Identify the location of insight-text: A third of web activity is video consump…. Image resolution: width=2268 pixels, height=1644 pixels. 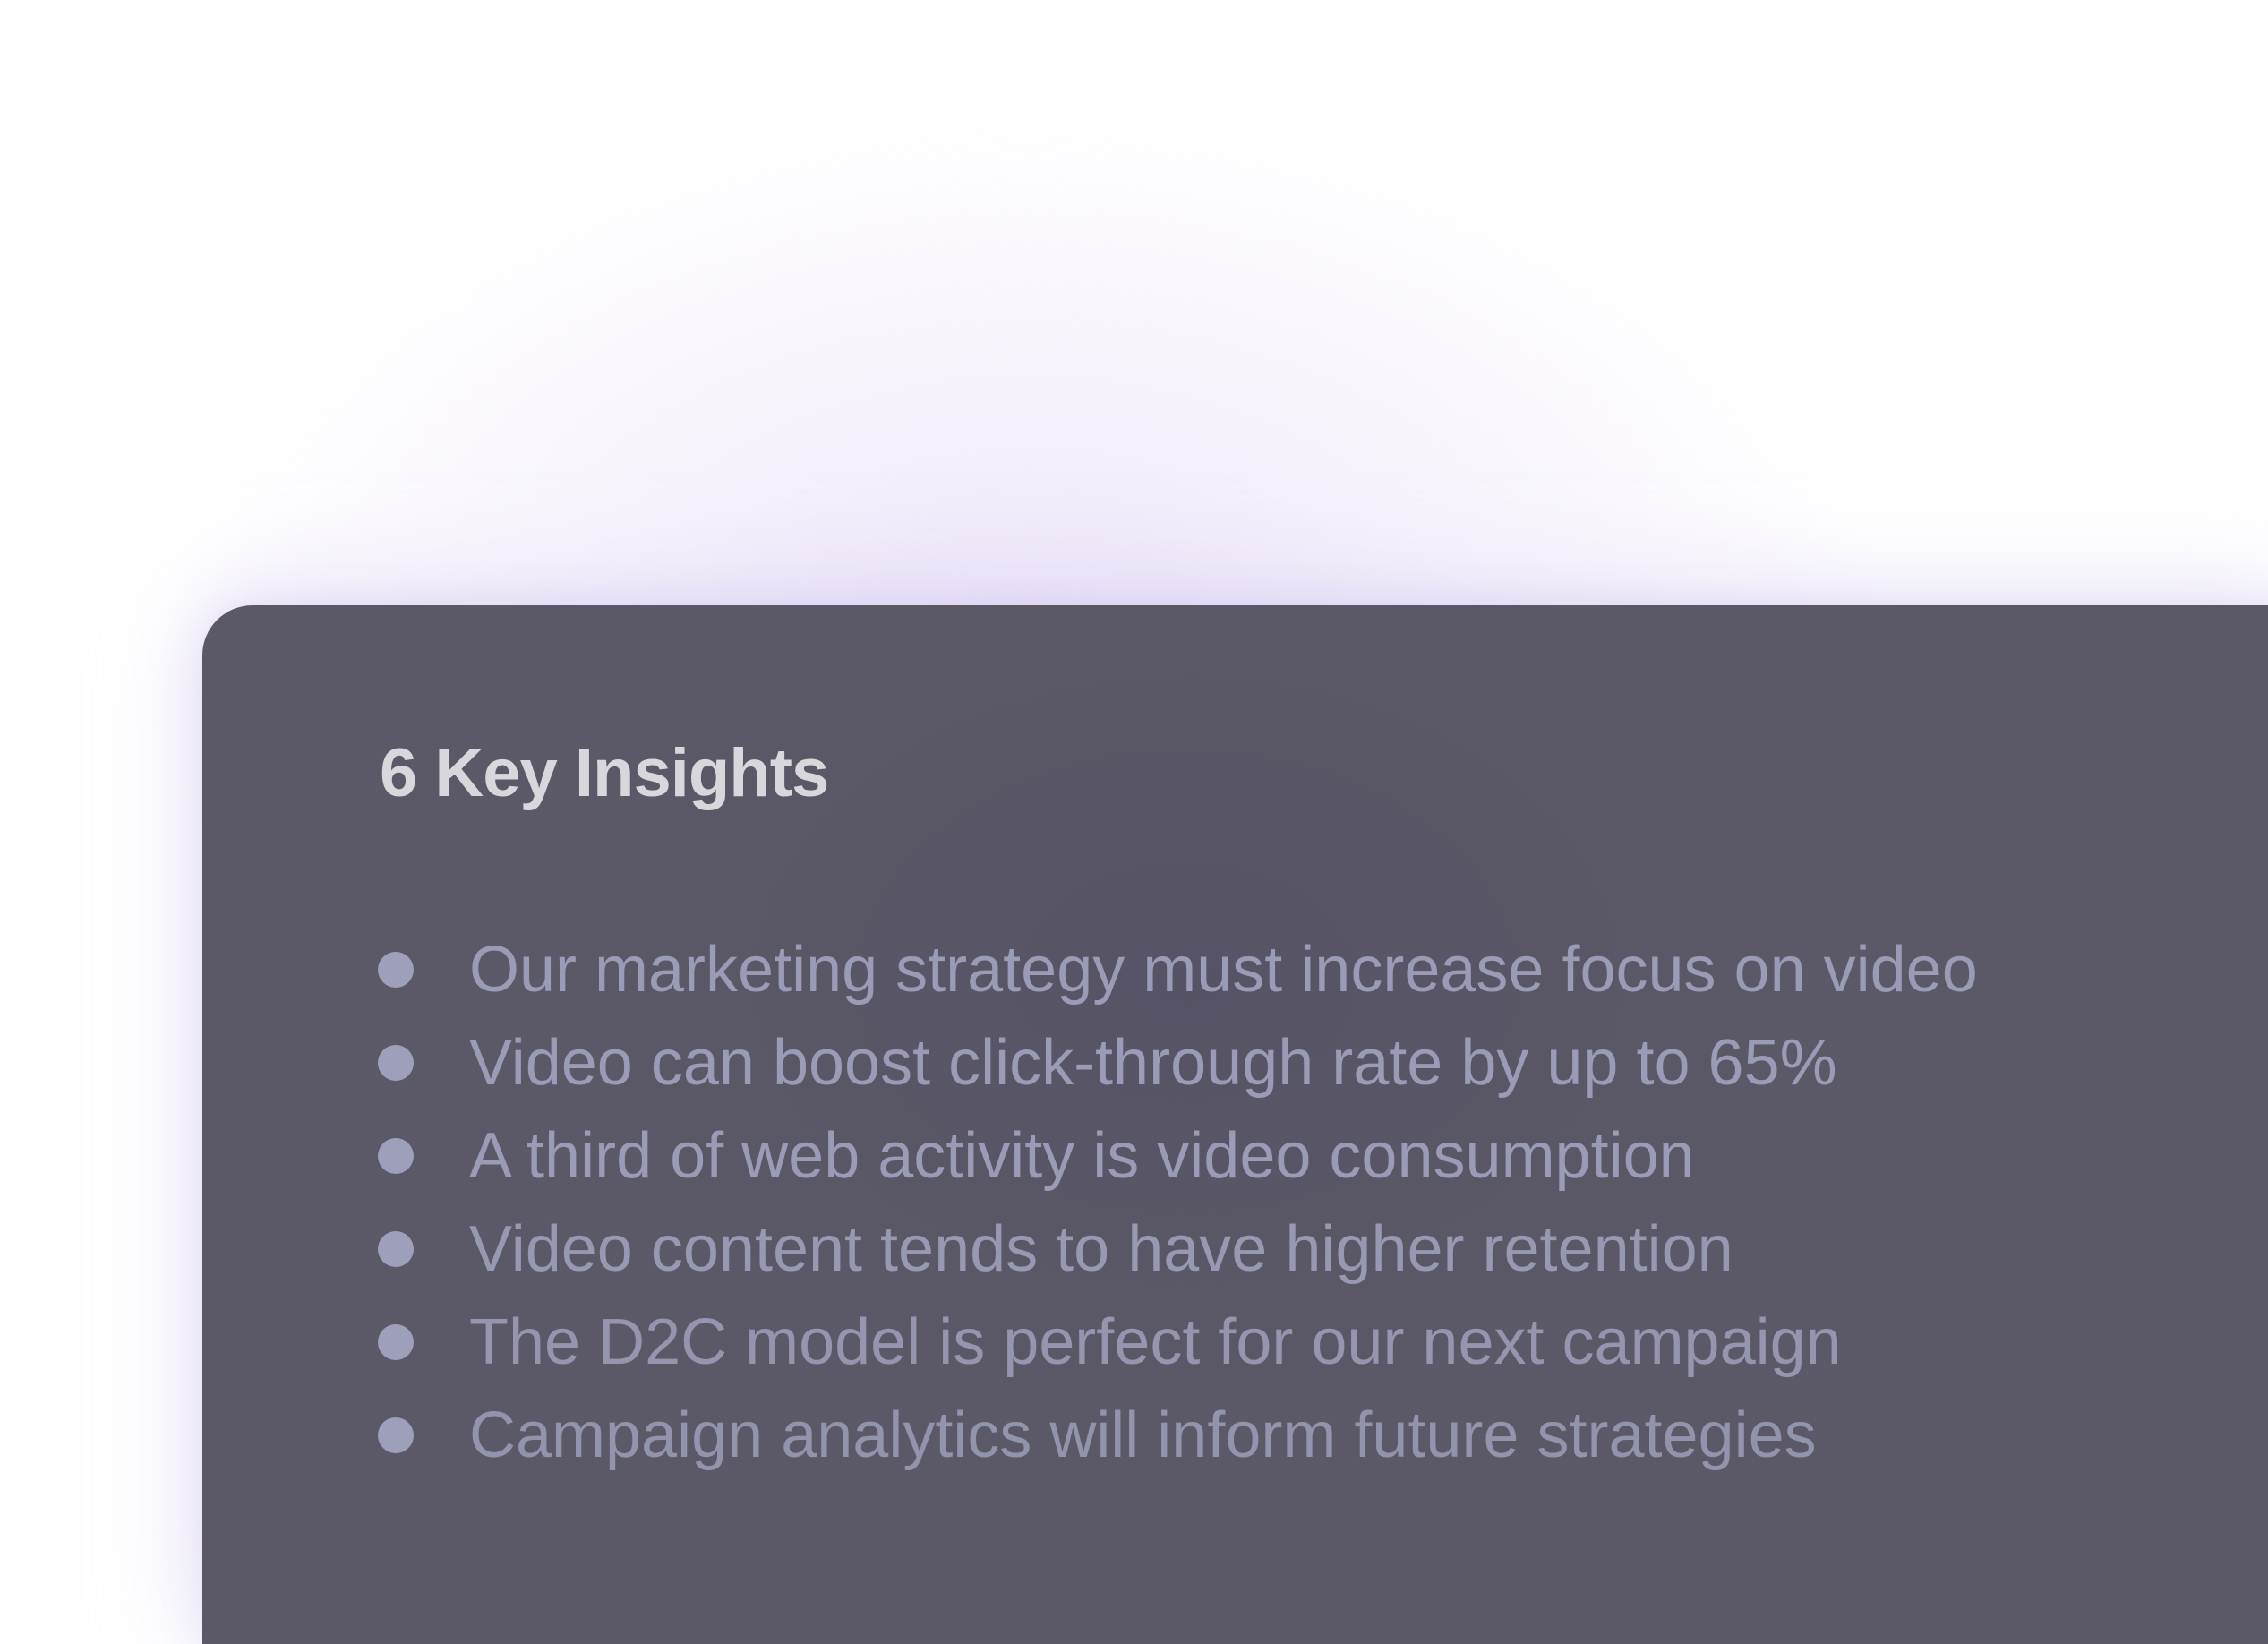
(1082, 1156).